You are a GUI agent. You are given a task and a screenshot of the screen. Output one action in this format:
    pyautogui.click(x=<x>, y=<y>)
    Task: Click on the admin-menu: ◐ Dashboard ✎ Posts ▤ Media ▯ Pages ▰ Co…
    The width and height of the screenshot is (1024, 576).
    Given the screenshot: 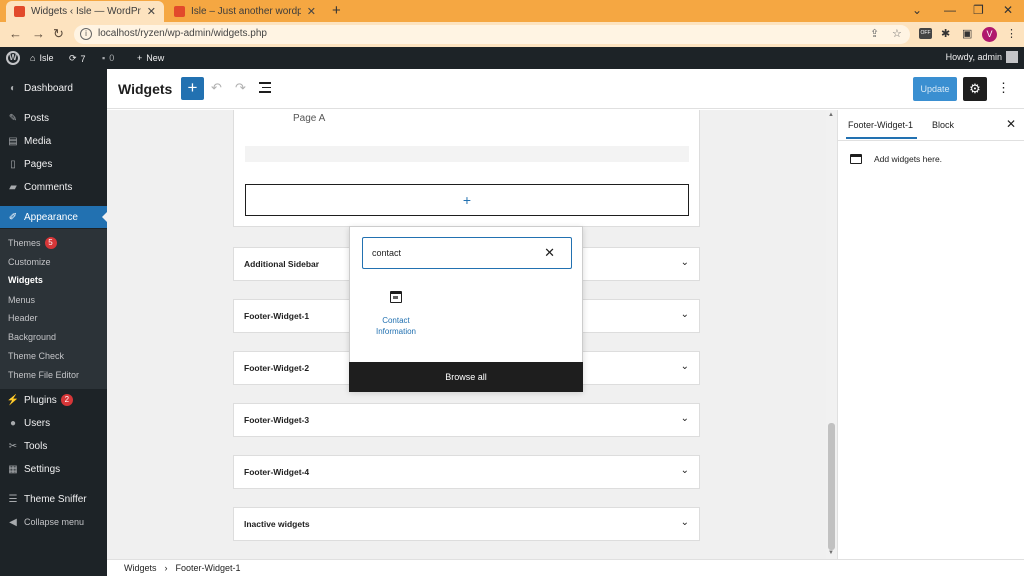 What is the action you would take?
    pyautogui.click(x=53, y=322)
    